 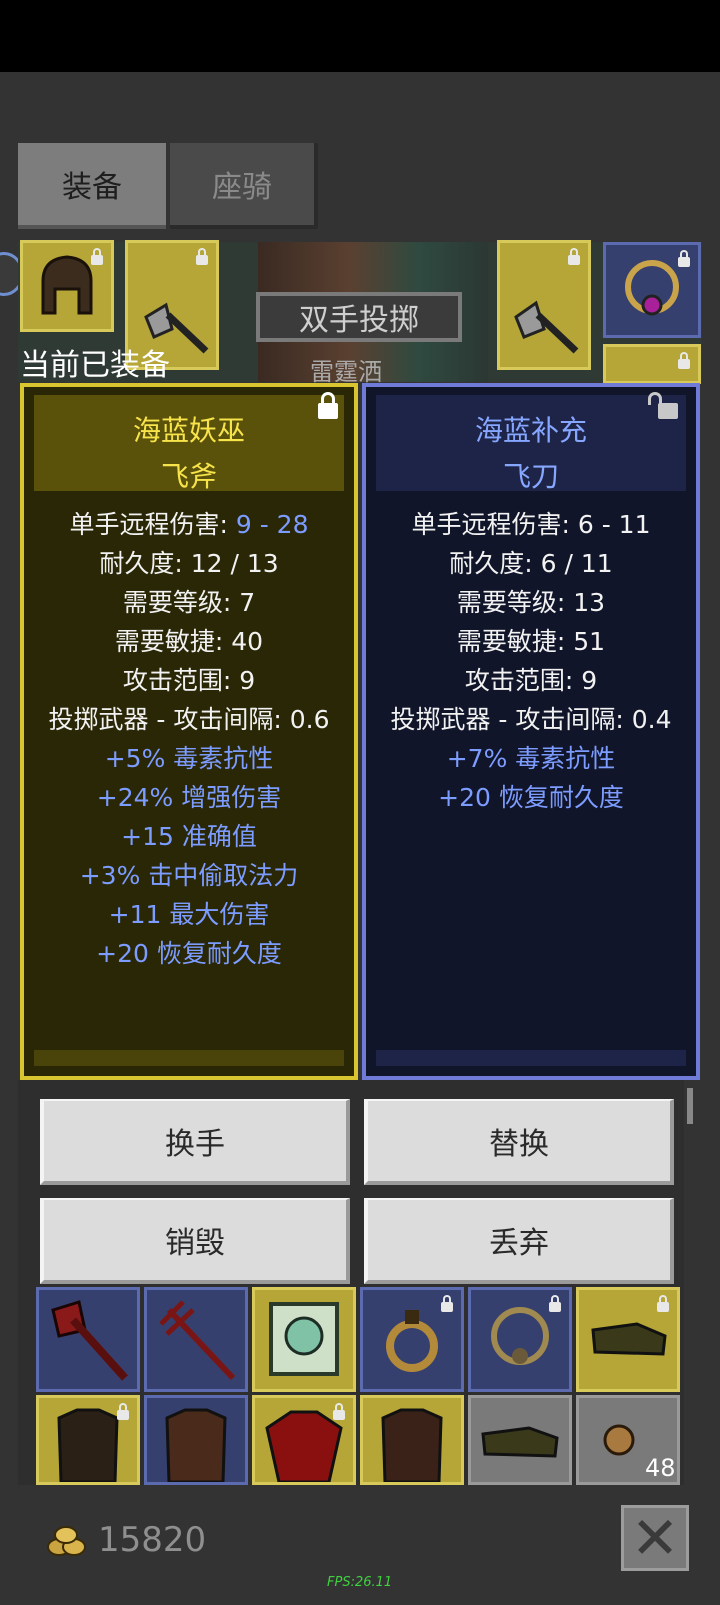 I want to click on scroll-map-icon, so click(x=304, y=1339).